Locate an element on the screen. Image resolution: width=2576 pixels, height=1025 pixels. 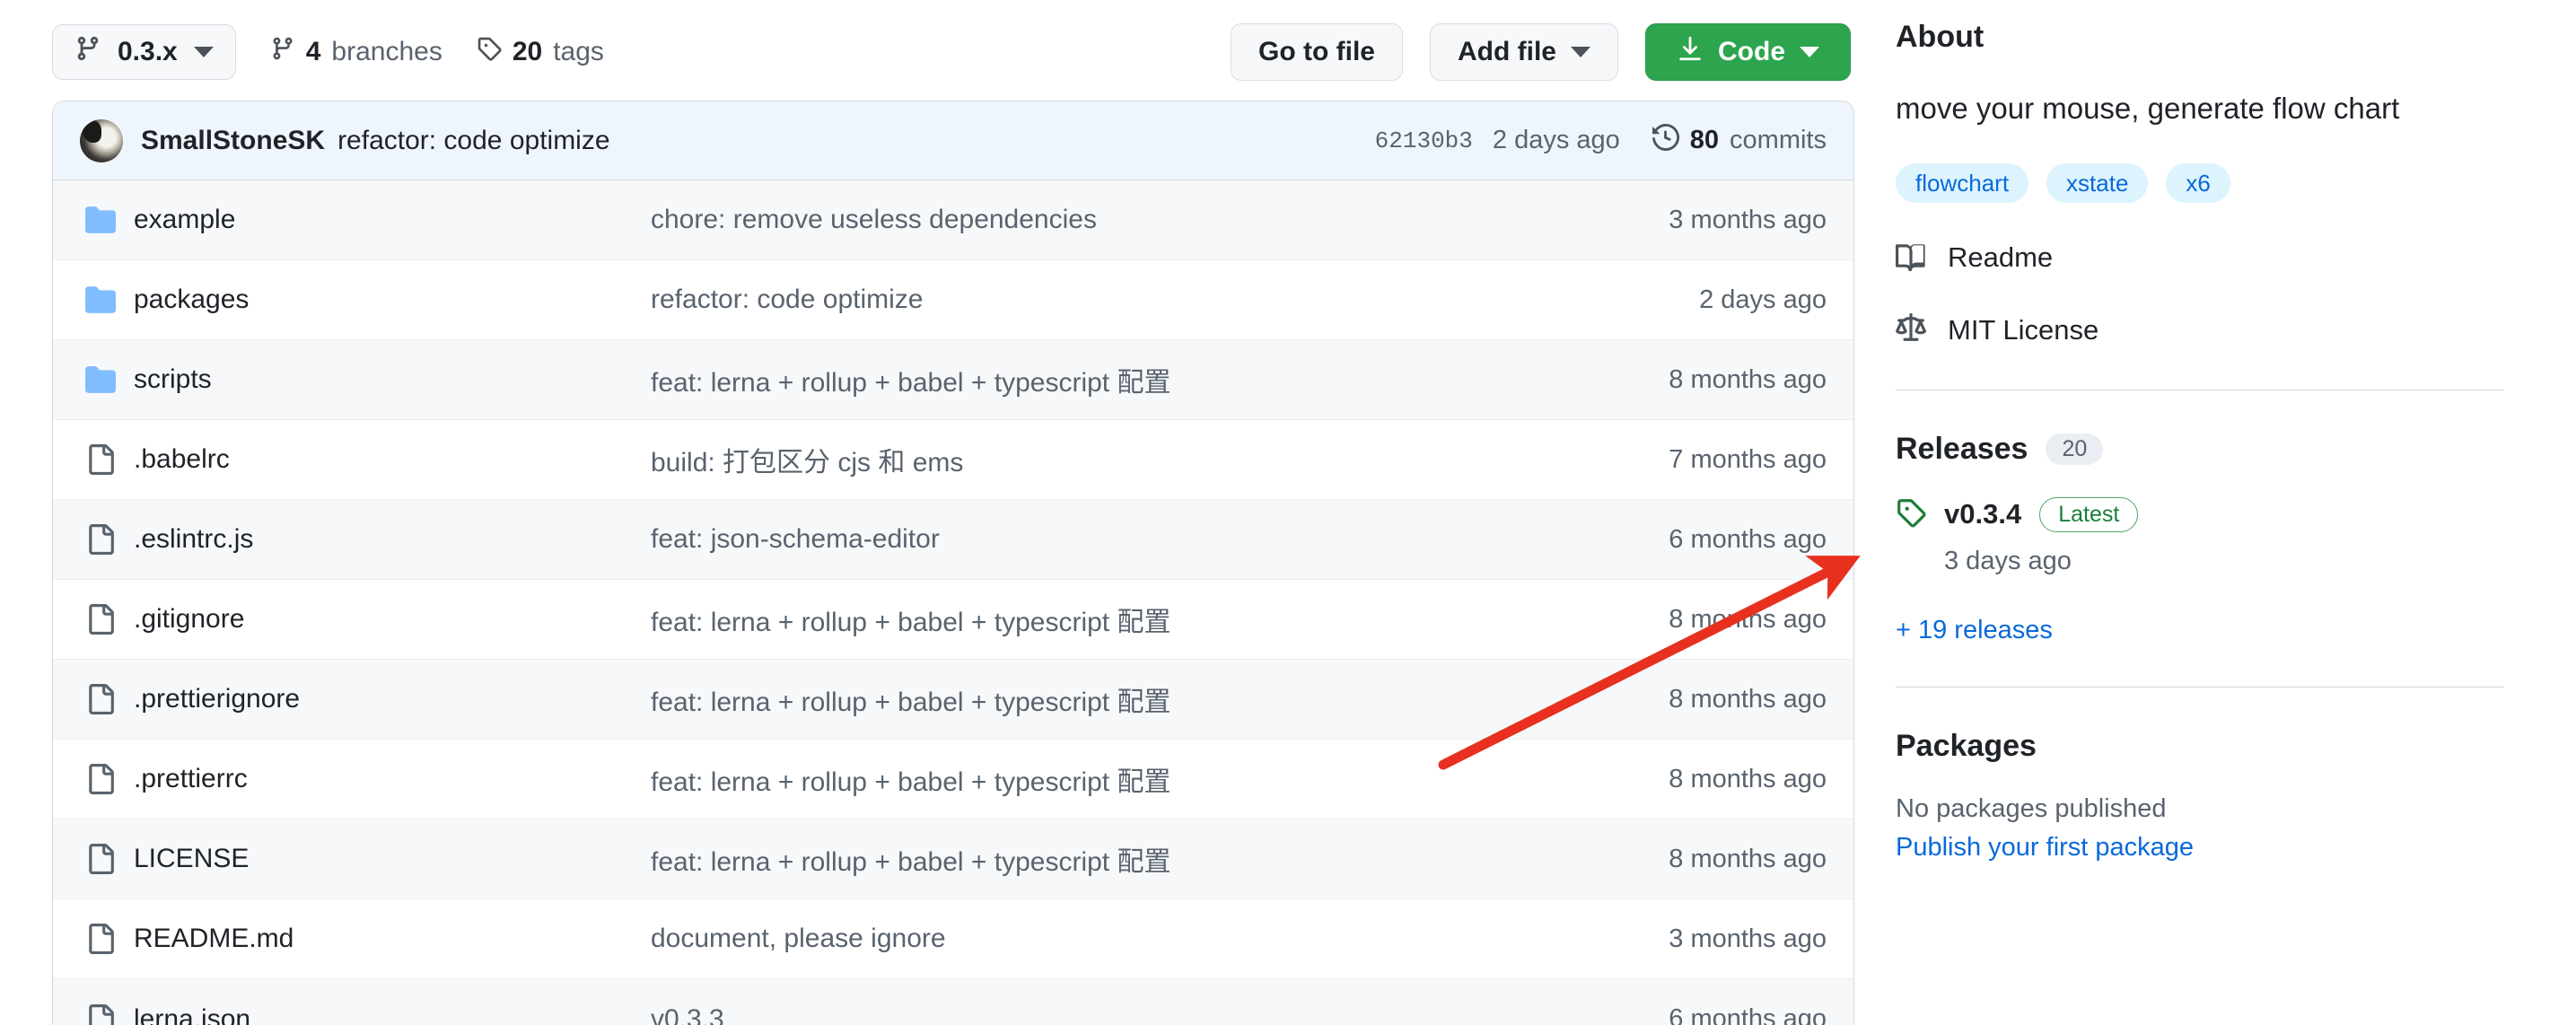
releases-heading: Releases is located at coordinates (1962, 449).